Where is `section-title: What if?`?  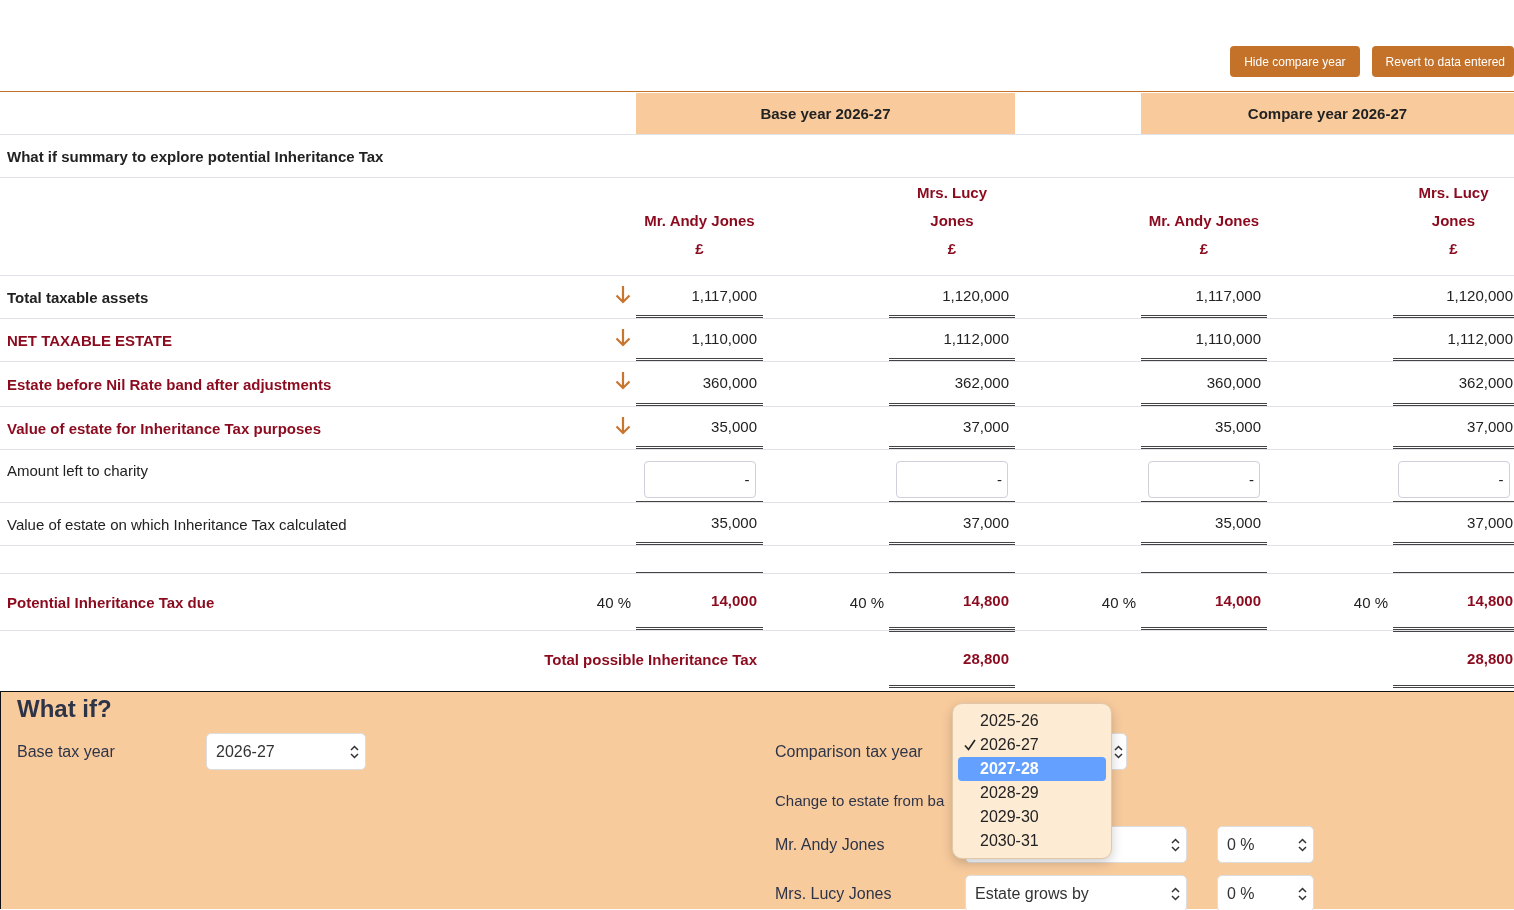 section-title: What if? is located at coordinates (64, 709).